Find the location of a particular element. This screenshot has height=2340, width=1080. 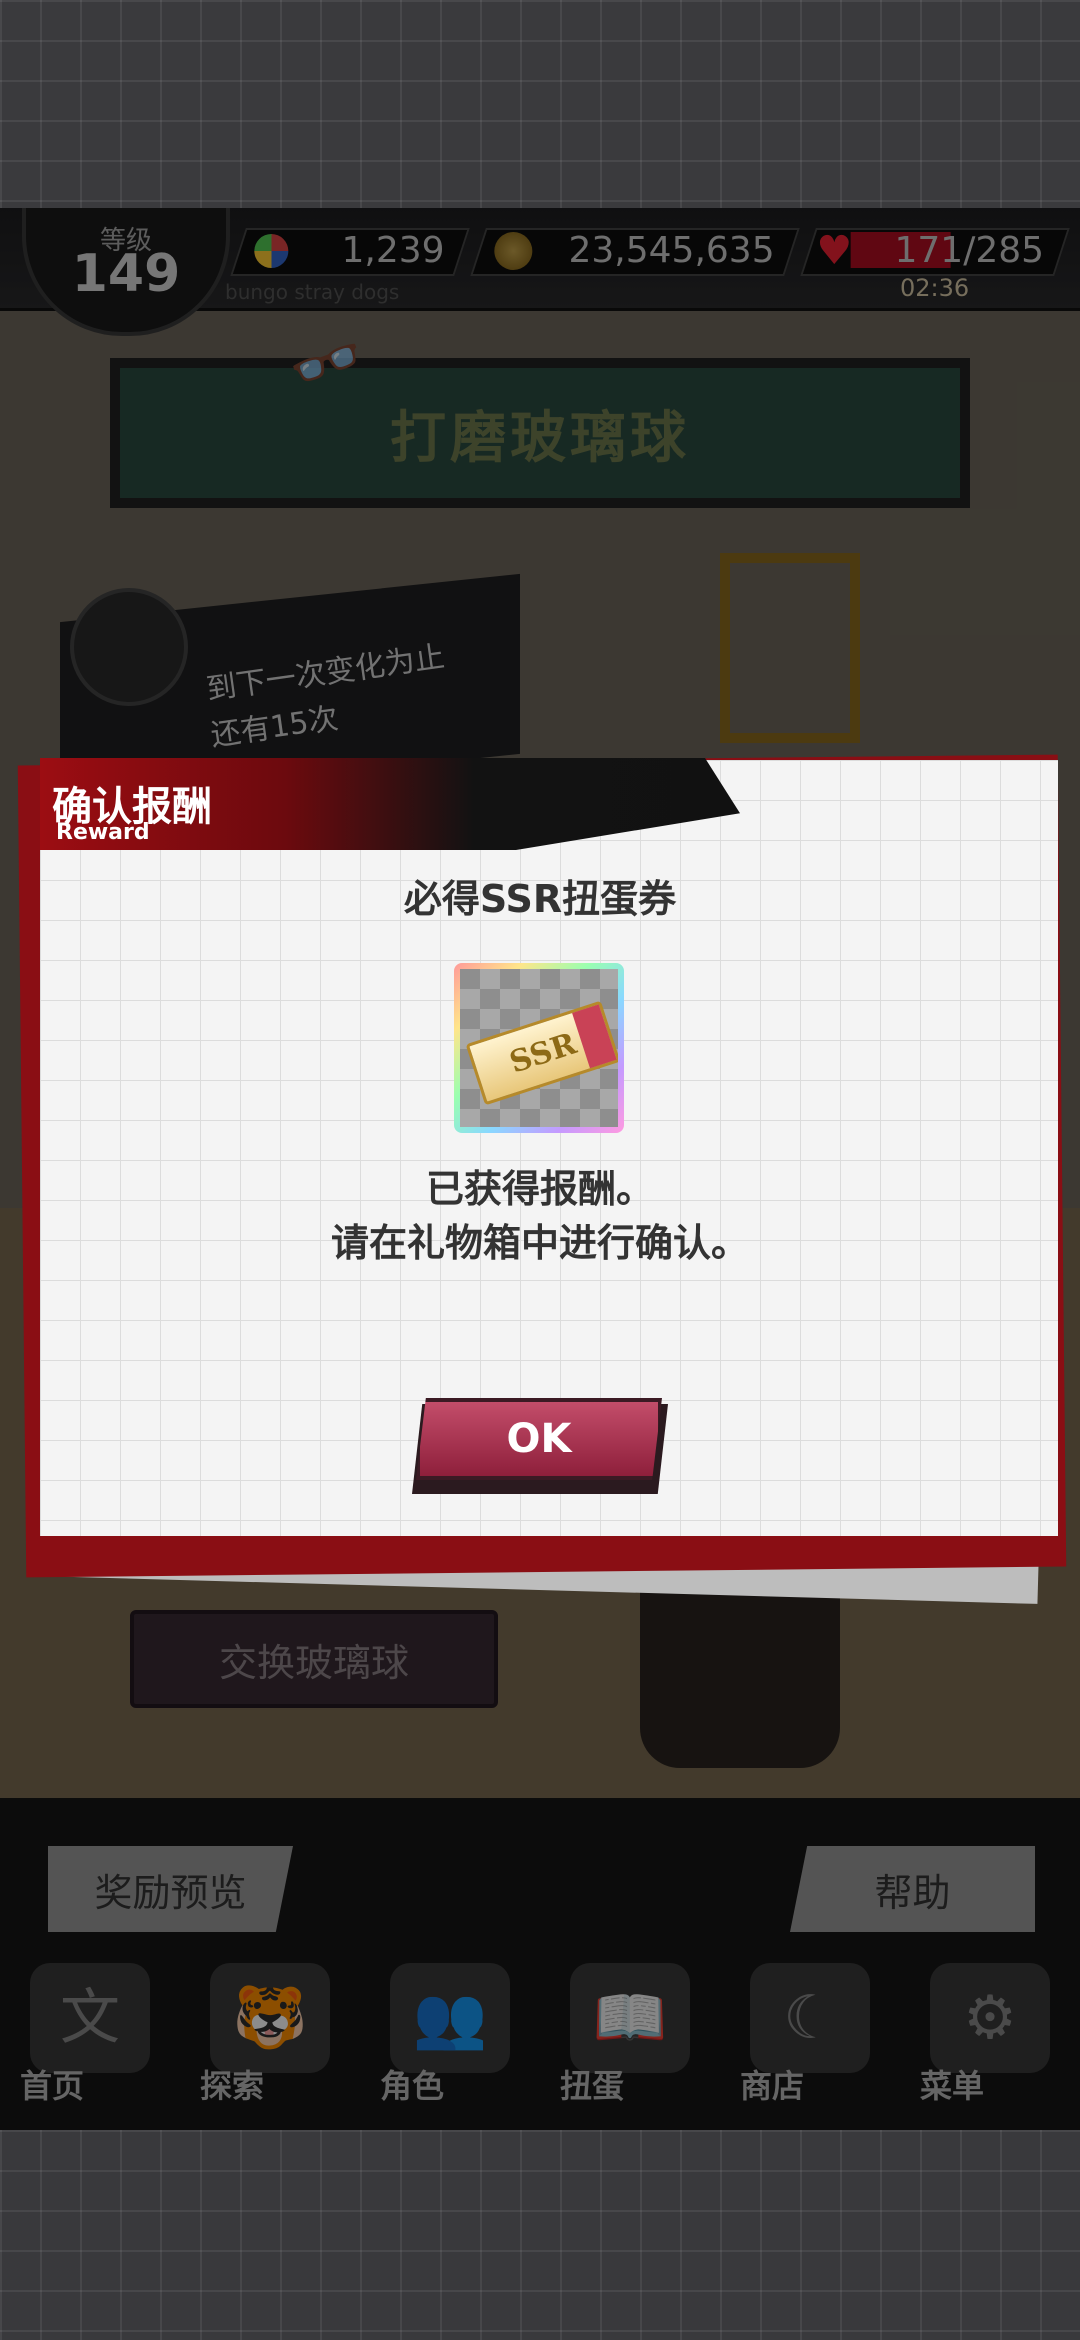

ticket-text: SSR is located at coordinates (543, 1053).